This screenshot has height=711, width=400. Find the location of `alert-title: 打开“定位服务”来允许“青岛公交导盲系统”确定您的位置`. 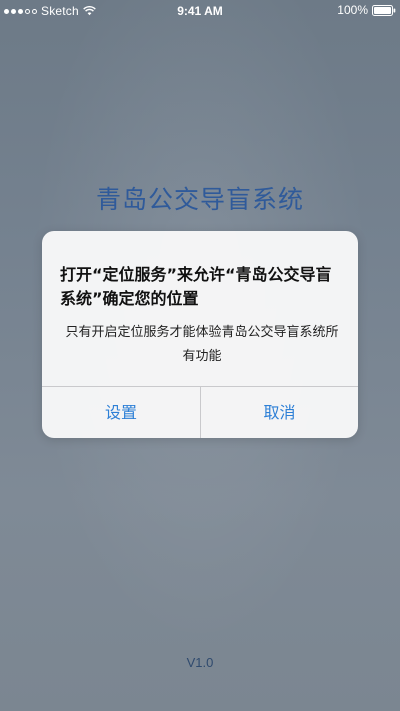

alert-title: 打开“定位服务”来允许“青岛公交导盲系统”确定您的位置 is located at coordinates (196, 286).